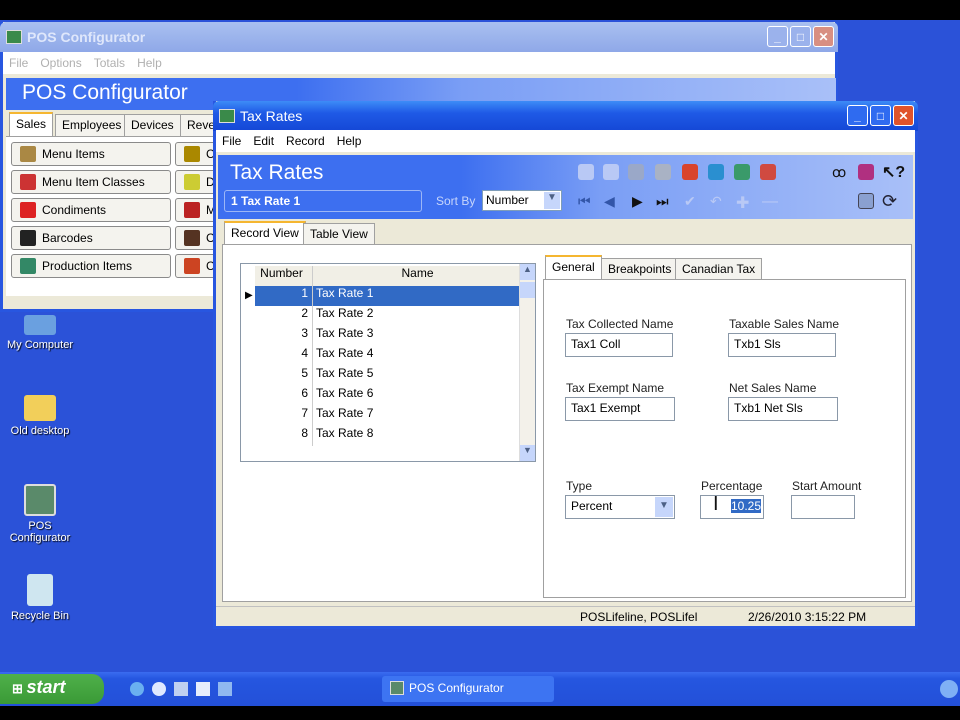  What do you see at coordinates (949, 689) in the screenshot?
I see `tray-expand-icon` at bounding box center [949, 689].